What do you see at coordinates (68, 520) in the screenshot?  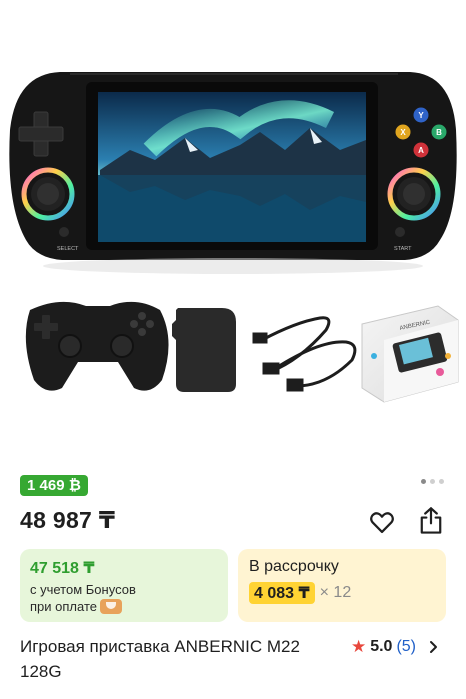 I see `product-price: 48 987 ₸` at bounding box center [68, 520].